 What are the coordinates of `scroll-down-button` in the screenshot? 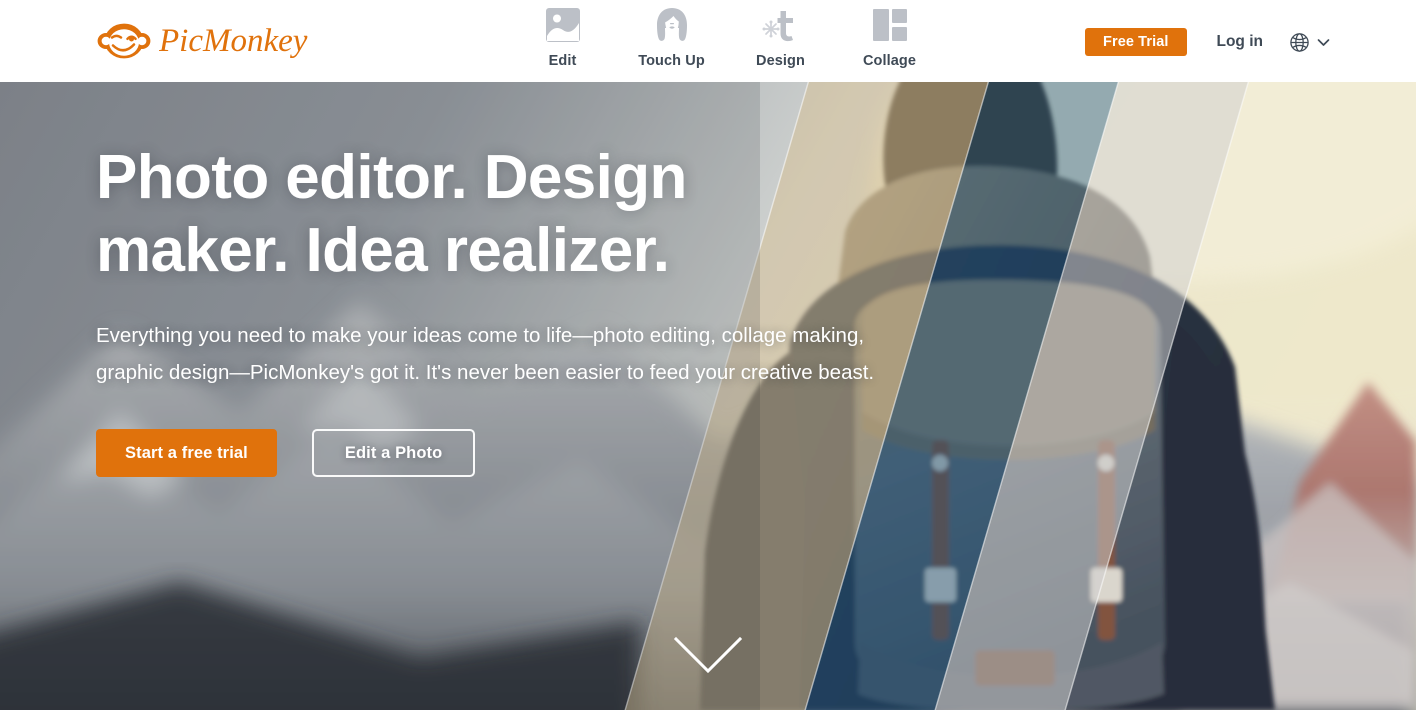 It's located at (708, 658).